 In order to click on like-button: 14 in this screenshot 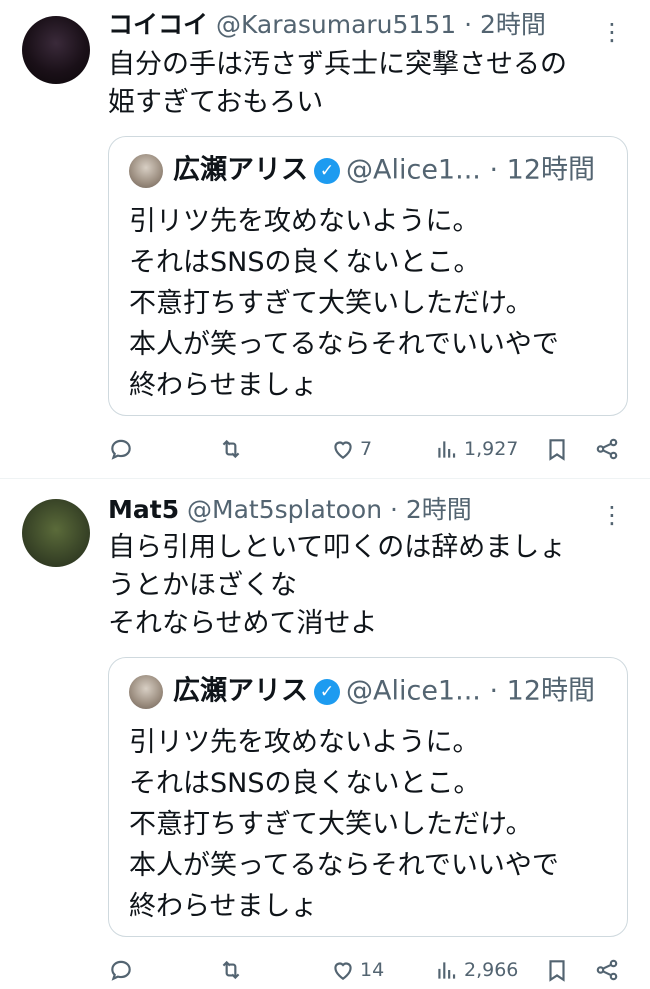, I will do `click(357, 970)`.